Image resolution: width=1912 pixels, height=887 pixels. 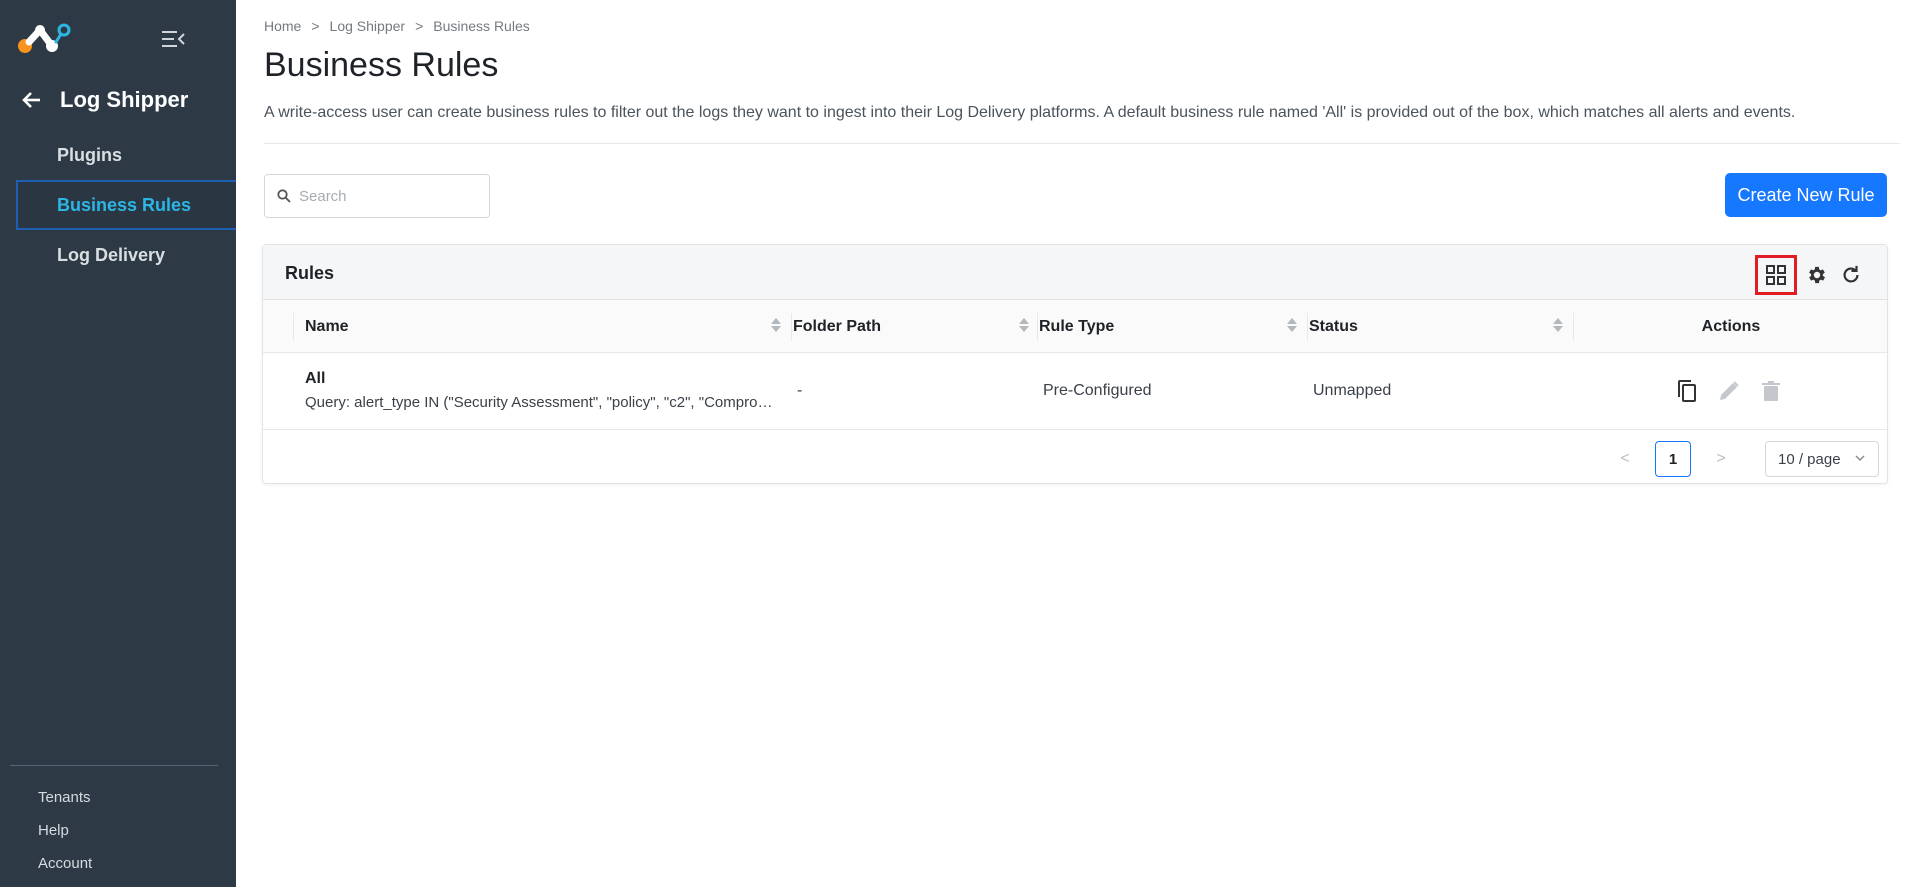 What do you see at coordinates (837, 326) in the screenshot?
I see `column-header-label: Folder Path` at bounding box center [837, 326].